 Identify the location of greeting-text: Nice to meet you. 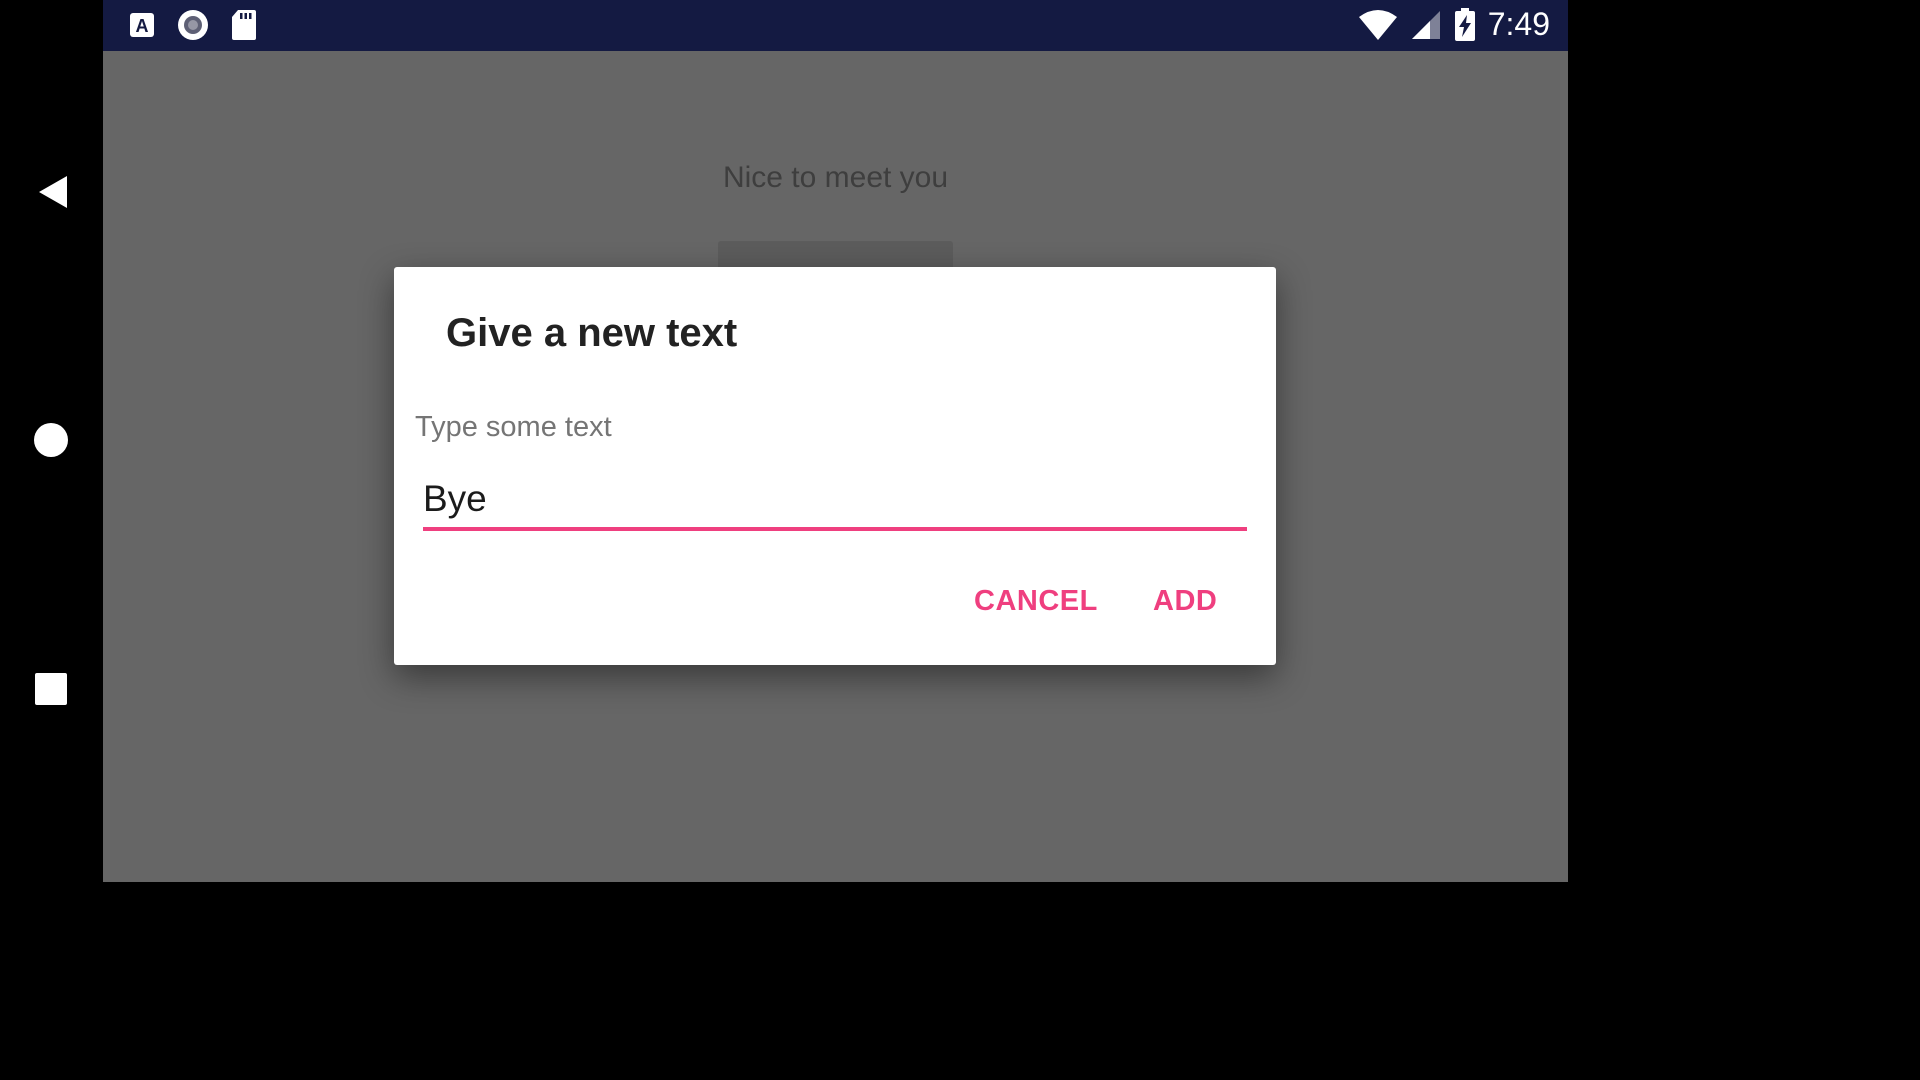
(835, 177).